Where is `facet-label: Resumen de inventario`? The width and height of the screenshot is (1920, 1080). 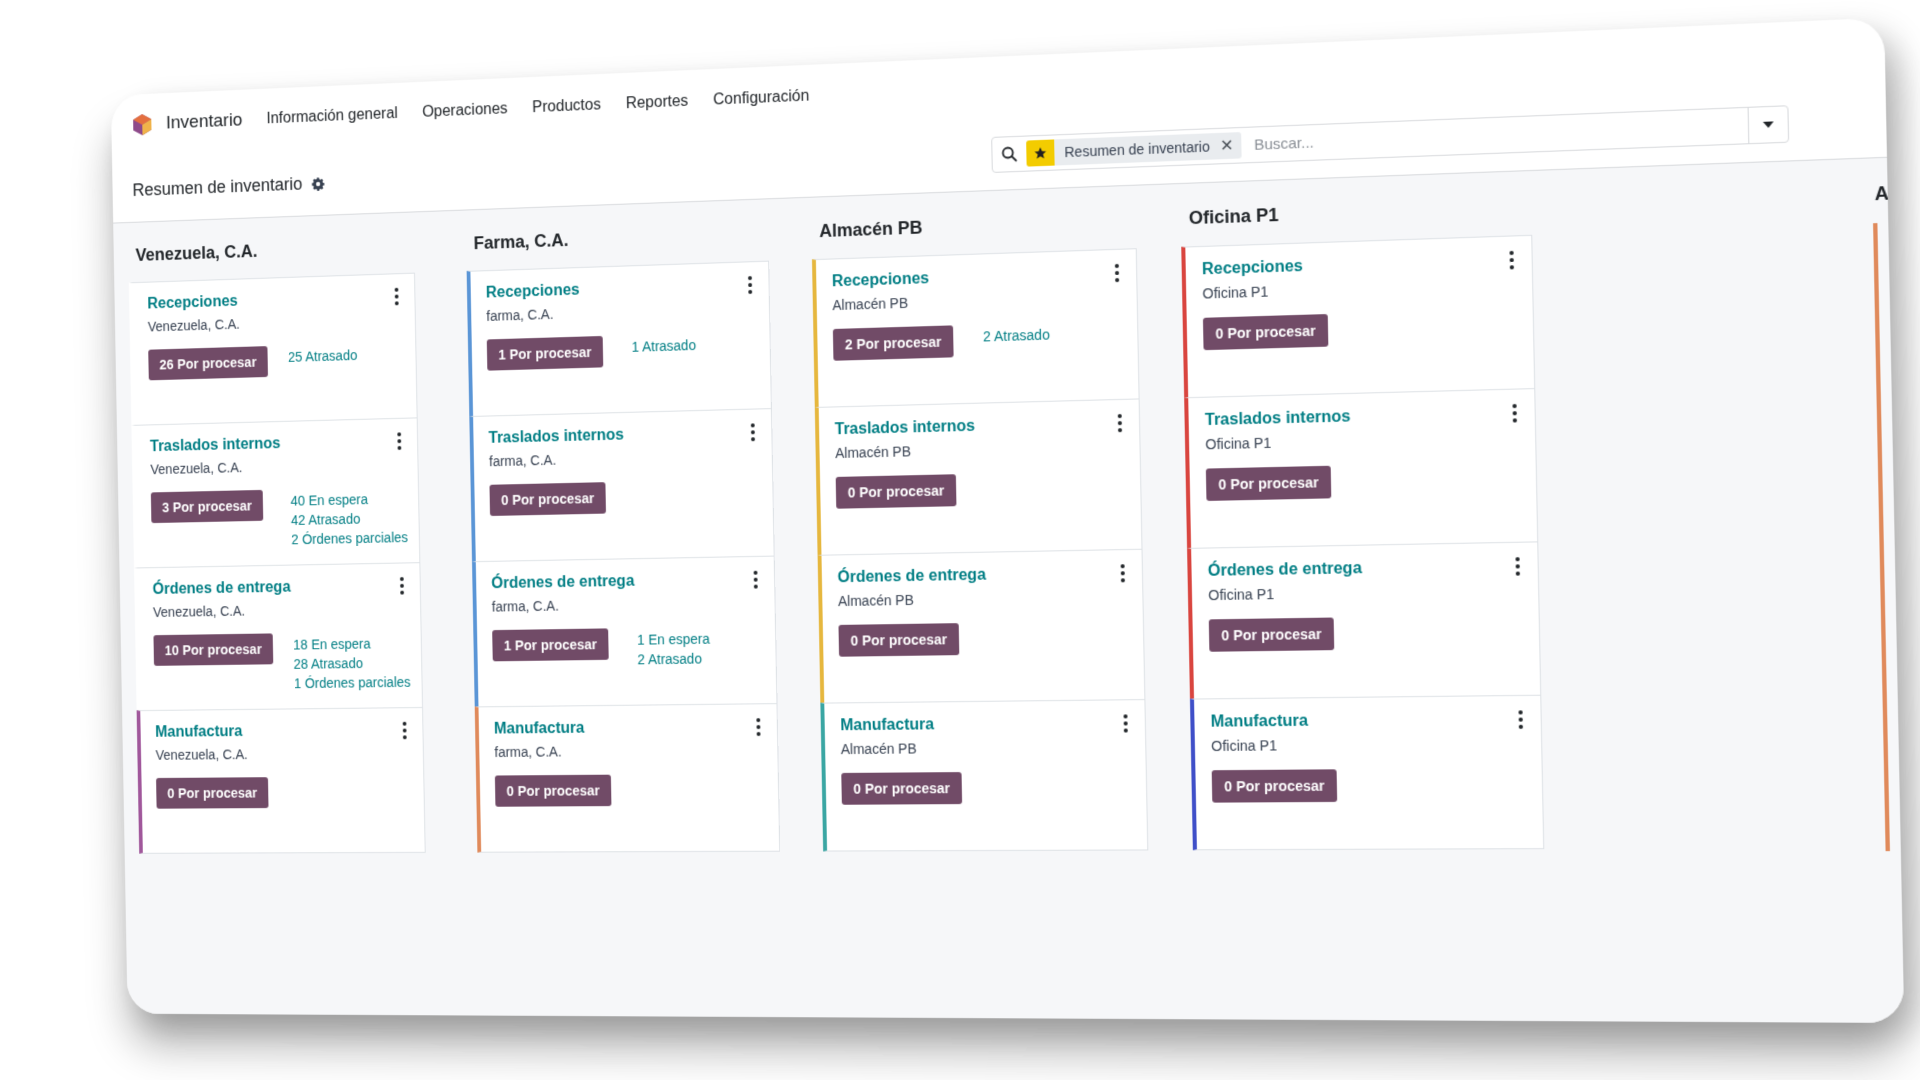
facet-label: Resumen de inventario is located at coordinates (1137, 149).